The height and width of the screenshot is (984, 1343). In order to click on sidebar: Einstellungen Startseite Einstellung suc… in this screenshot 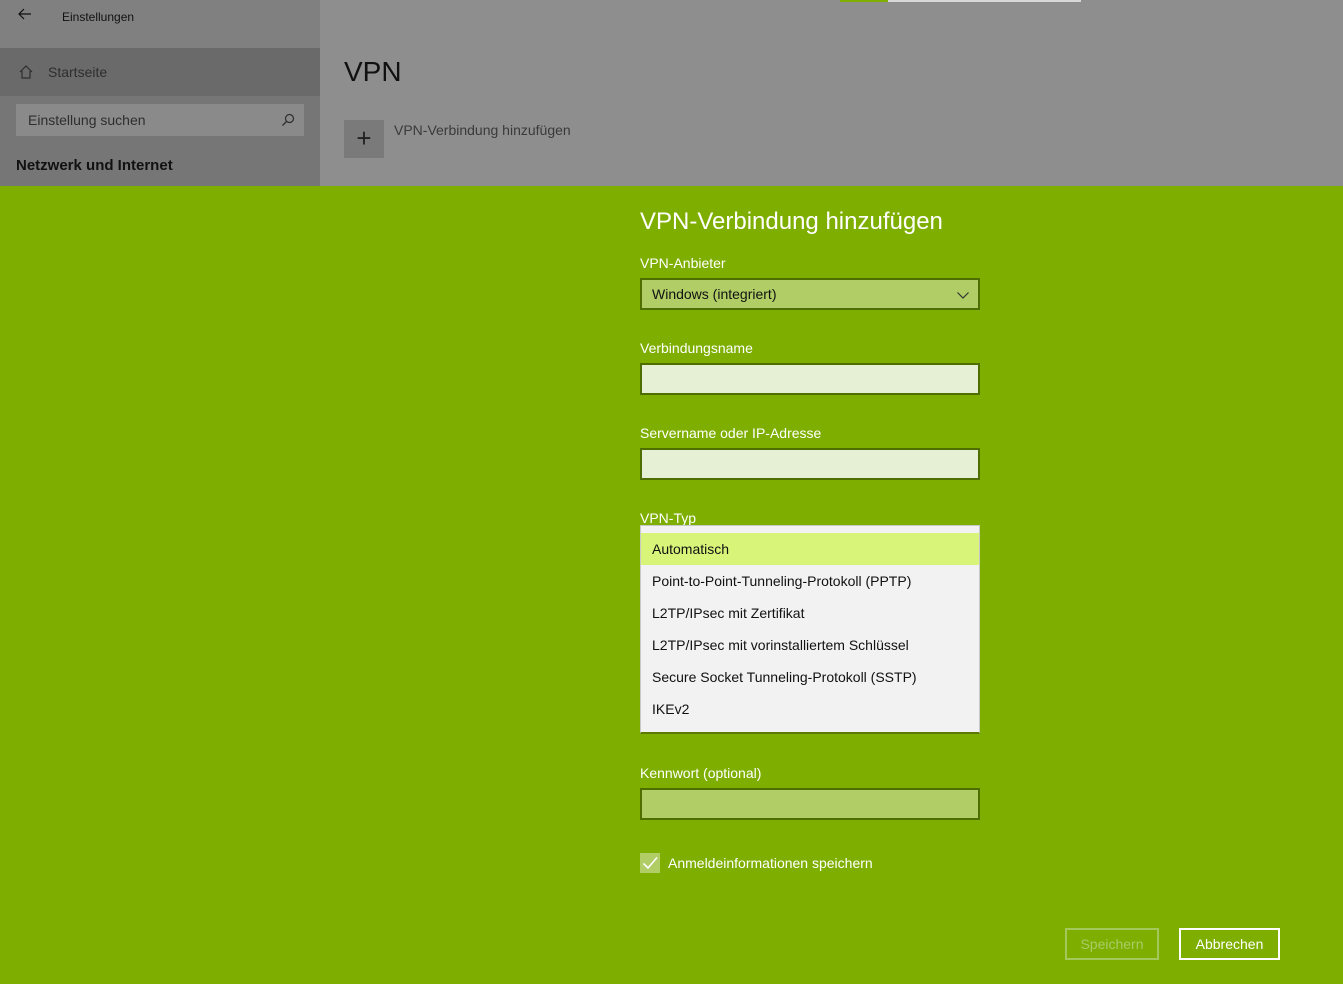, I will do `click(160, 93)`.